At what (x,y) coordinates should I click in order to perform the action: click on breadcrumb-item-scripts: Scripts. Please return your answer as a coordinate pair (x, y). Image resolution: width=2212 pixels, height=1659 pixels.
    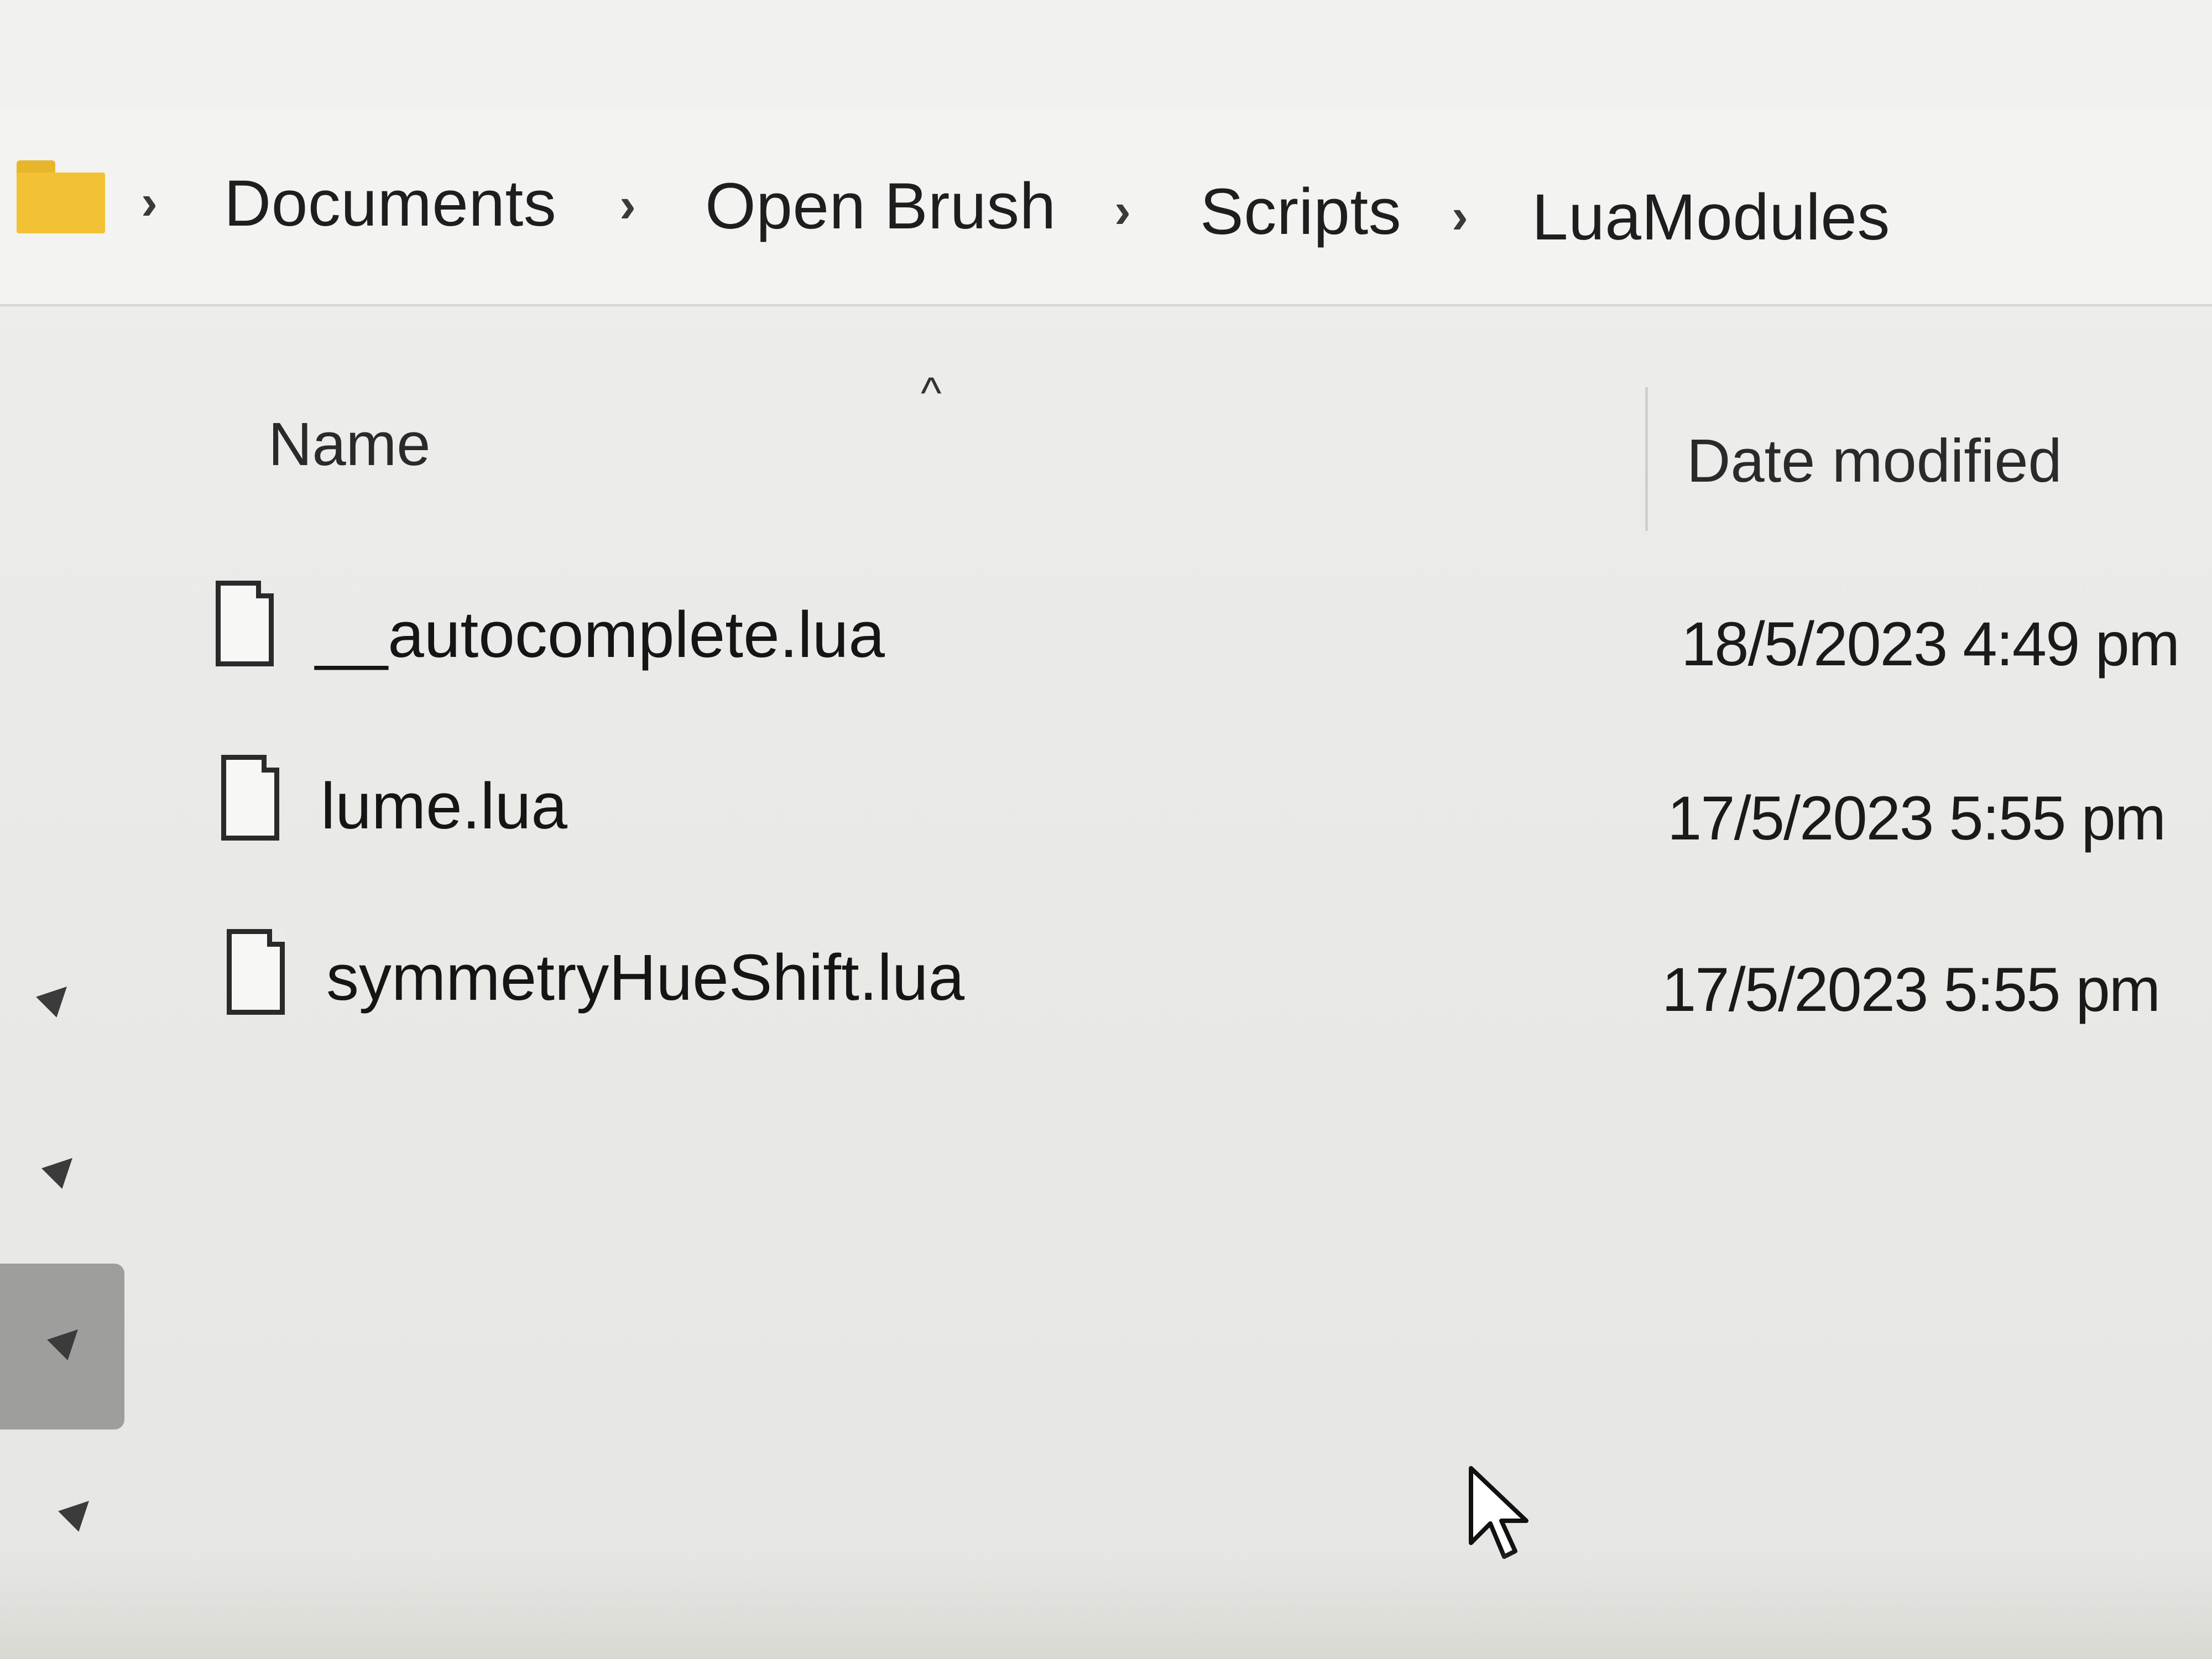
    Looking at the image, I should click on (1301, 212).